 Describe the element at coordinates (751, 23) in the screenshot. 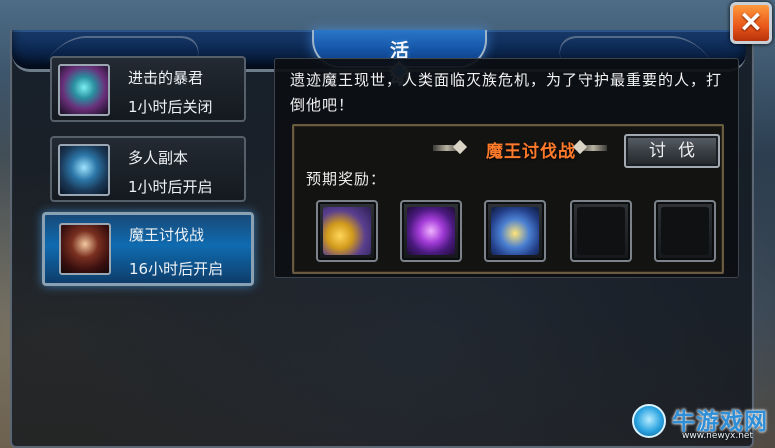

I see `close-button: ×` at that location.